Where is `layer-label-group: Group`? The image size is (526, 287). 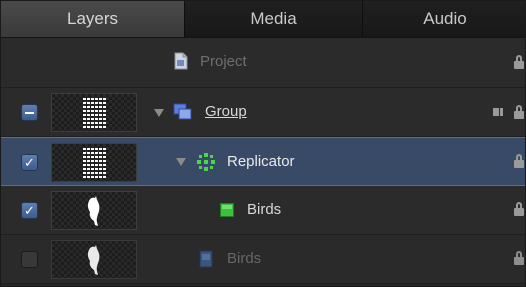 layer-label-group: Group is located at coordinates (226, 111).